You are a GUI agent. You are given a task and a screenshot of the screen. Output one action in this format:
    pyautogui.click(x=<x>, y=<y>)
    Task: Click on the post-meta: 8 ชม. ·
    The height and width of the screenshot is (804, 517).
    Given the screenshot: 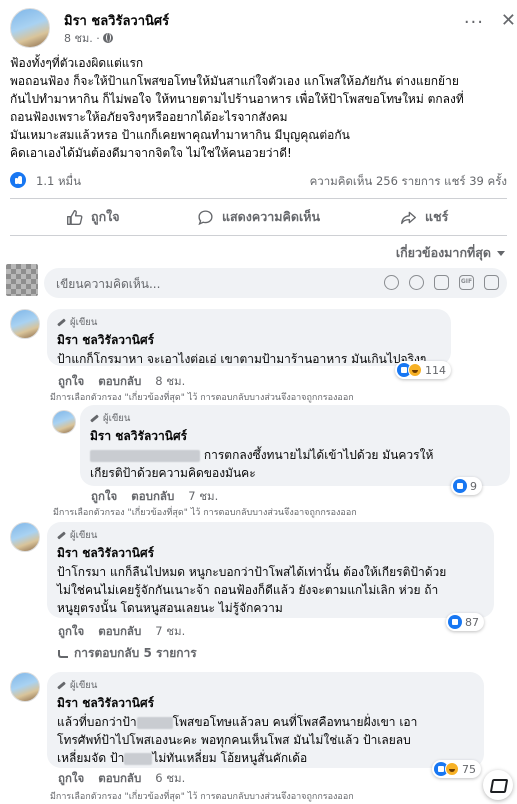 What is the action you would take?
    pyautogui.click(x=88, y=38)
    